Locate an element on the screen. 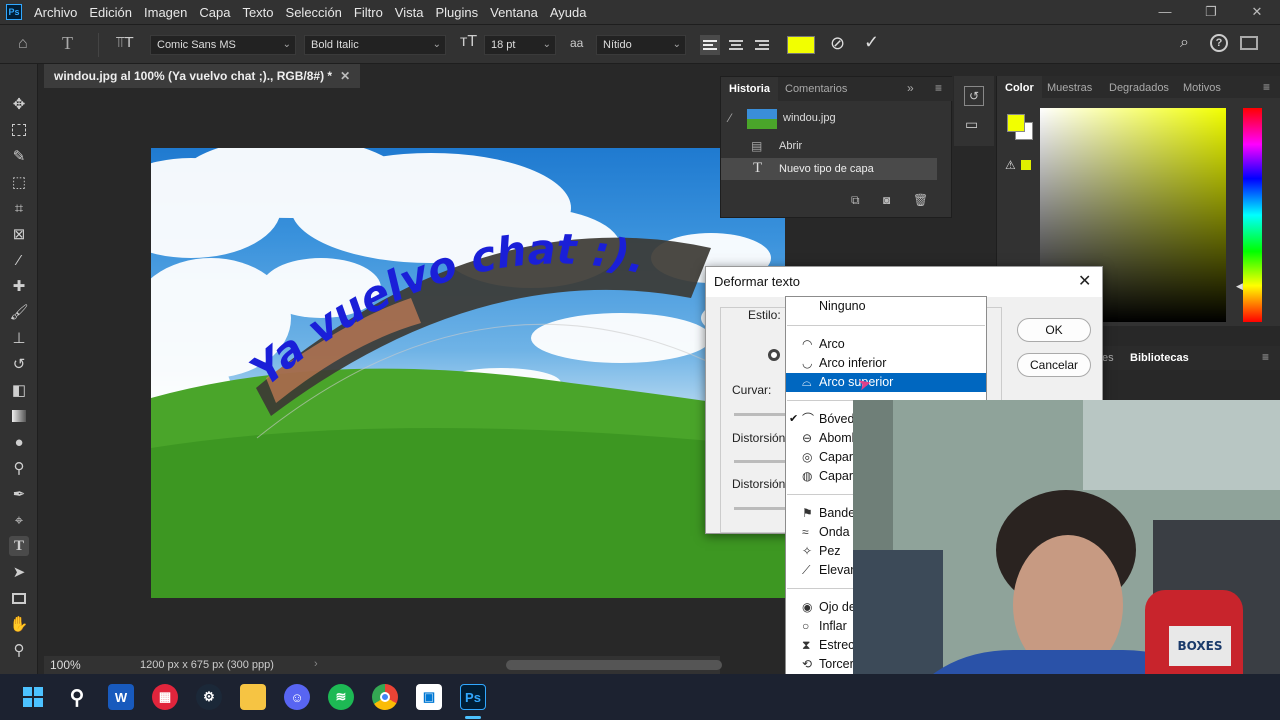 This screenshot has height=720, width=1280. search-icon: ⌕ is located at coordinates (1184, 43).